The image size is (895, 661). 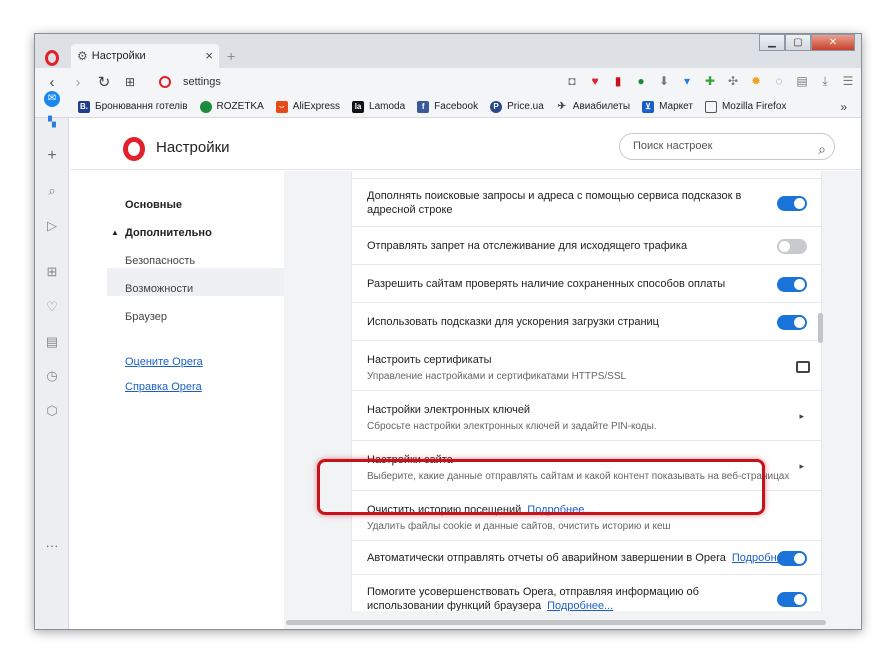 What do you see at coordinates (78, 82) in the screenshot?
I see `forward-icon: ›` at bounding box center [78, 82].